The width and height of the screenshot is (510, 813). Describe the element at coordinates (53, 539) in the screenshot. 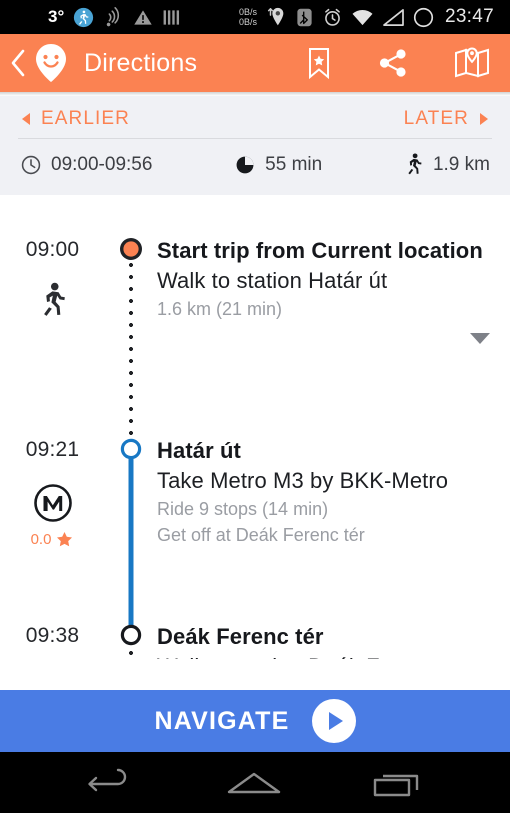

I see `rating-badge: 0.0` at that location.